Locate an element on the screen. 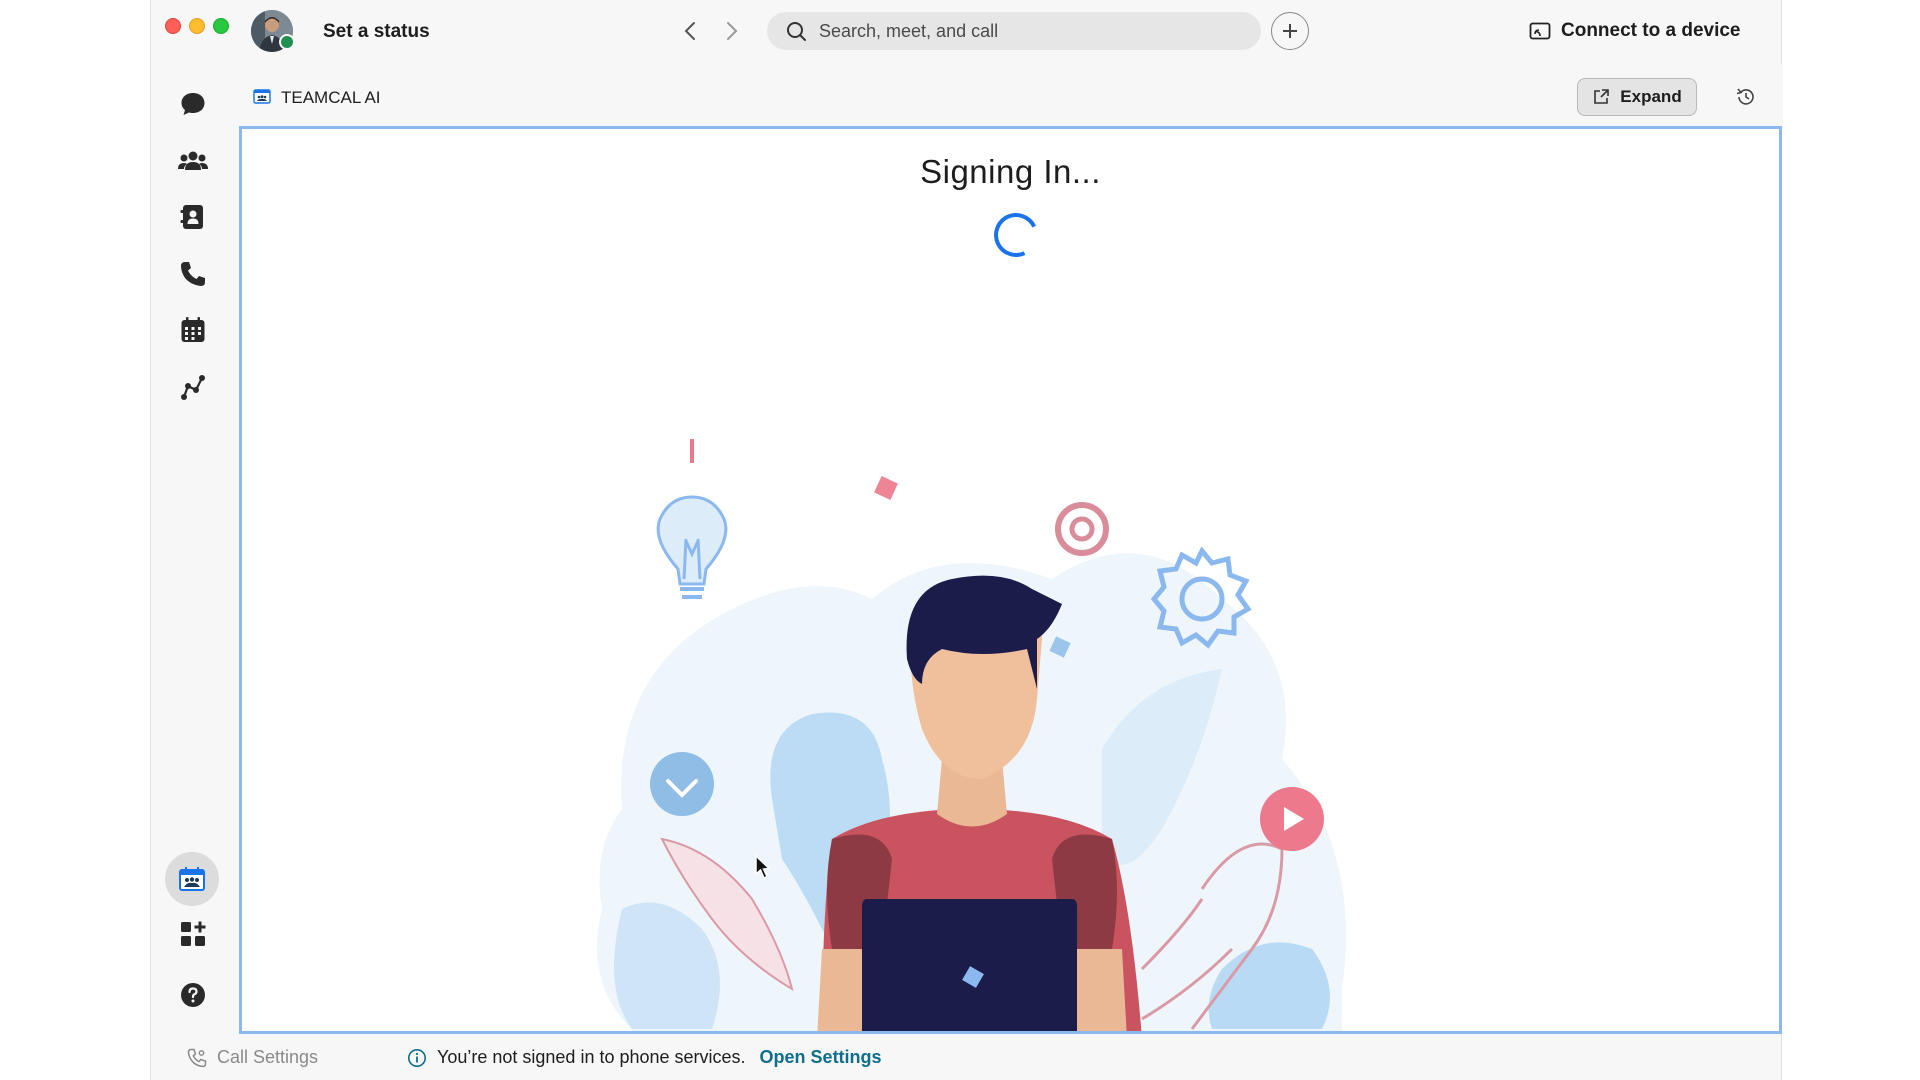 The height and width of the screenshot is (1080, 1920). sidebar-item-help is located at coordinates (193, 995).